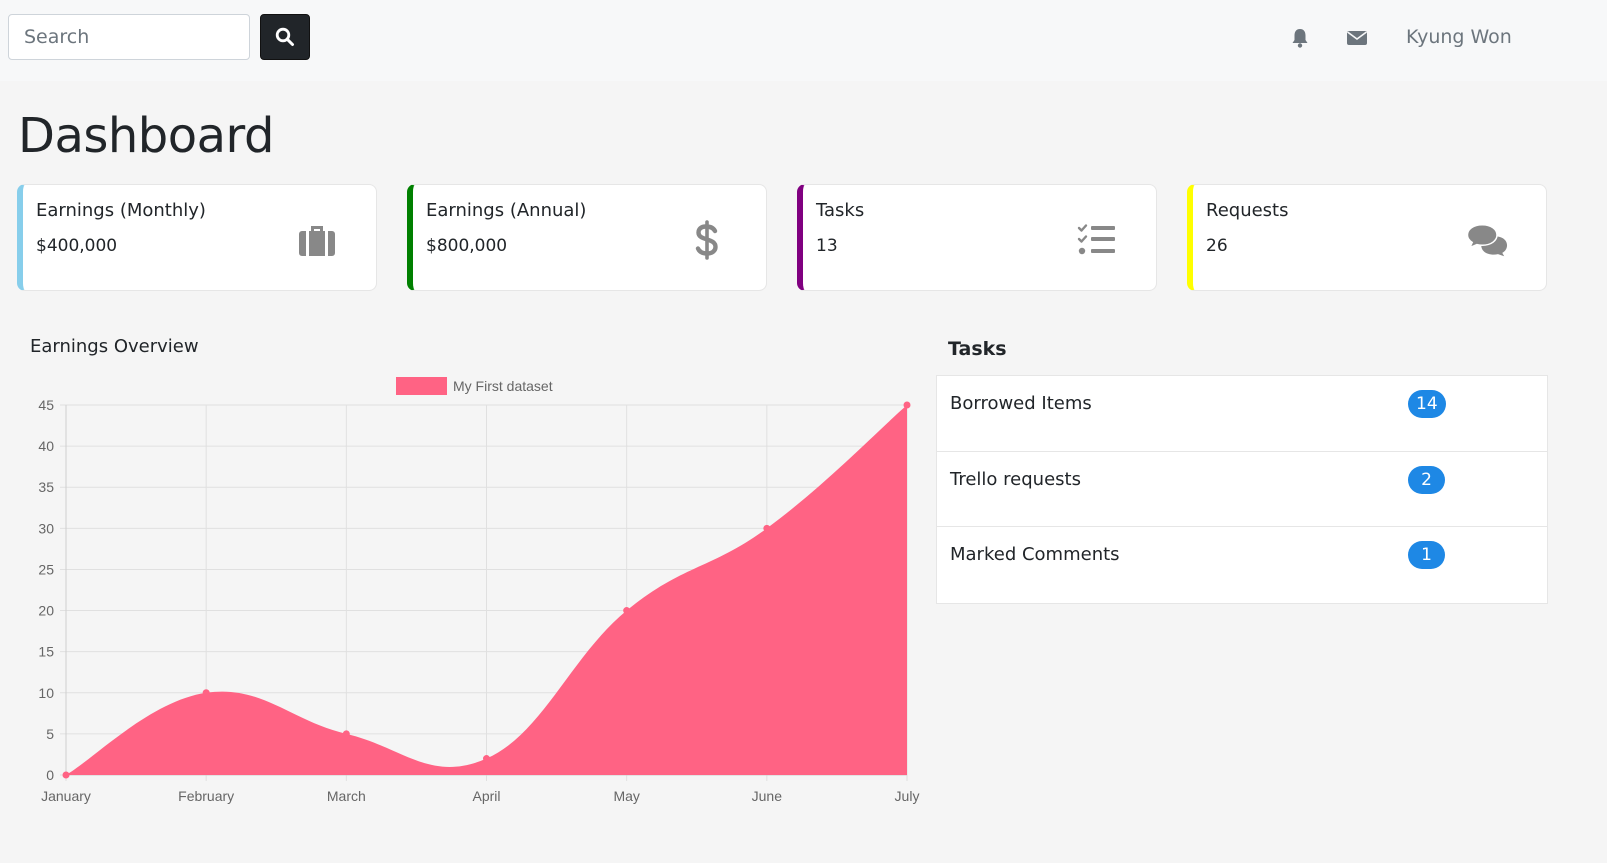 The image size is (1607, 863). What do you see at coordinates (907, 796) in the screenshot?
I see `x-tick-label: July` at bounding box center [907, 796].